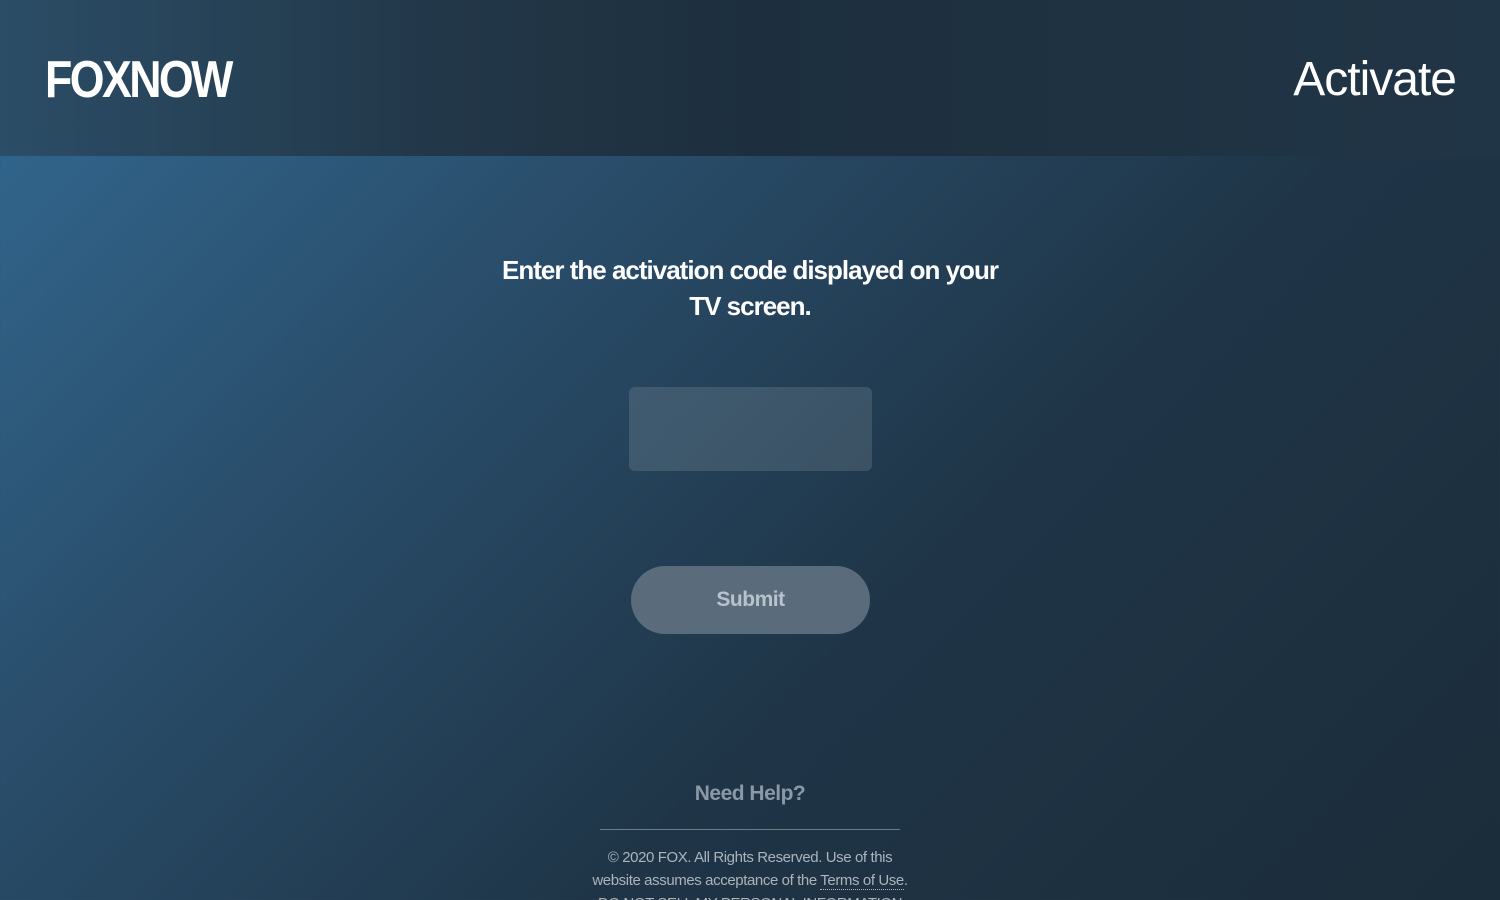  Describe the element at coordinates (750, 429) in the screenshot. I see `activation-code-input` at that location.